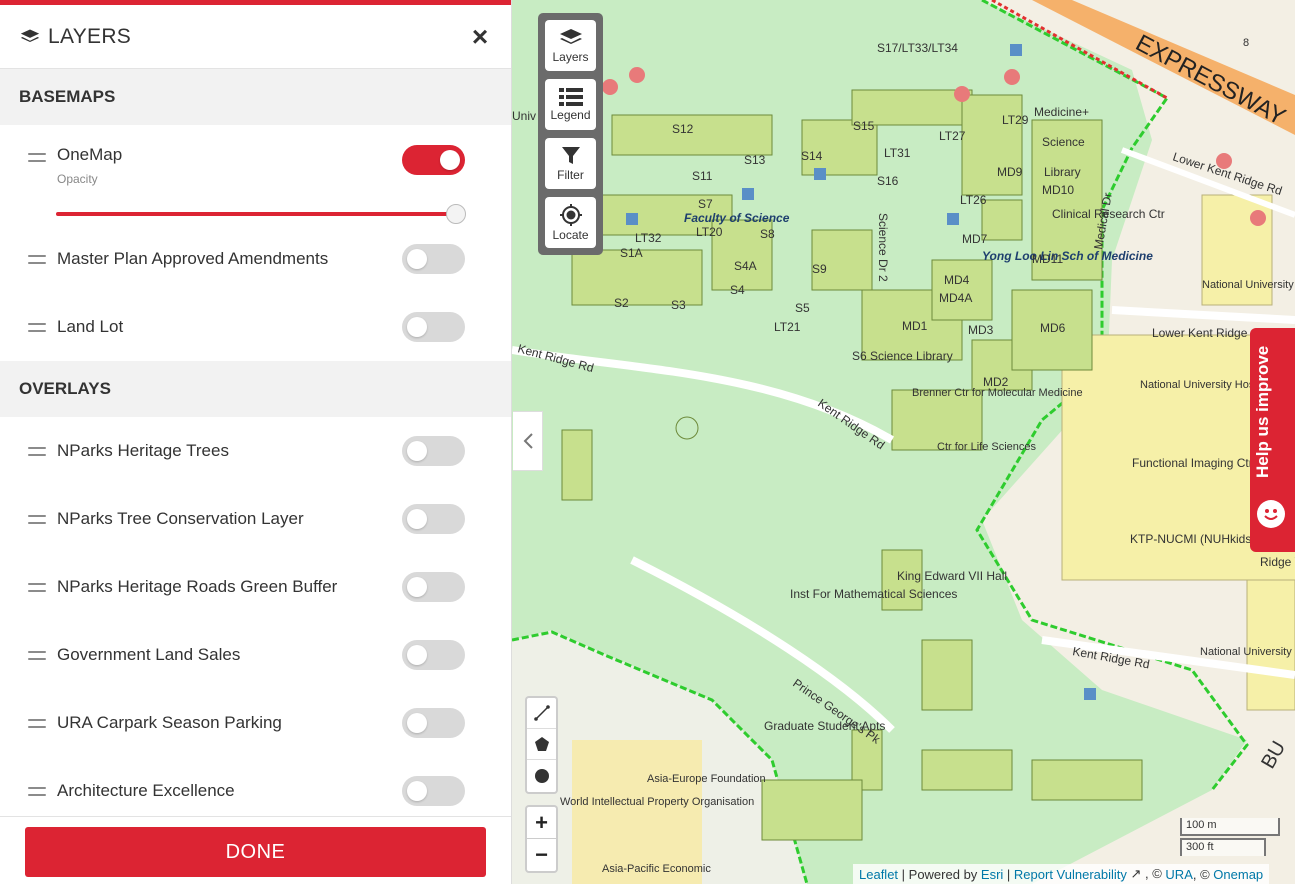 The image size is (1295, 884). What do you see at coordinates (255, 327) in the screenshot?
I see `basemap-item-land-lot: Land Lot` at bounding box center [255, 327].